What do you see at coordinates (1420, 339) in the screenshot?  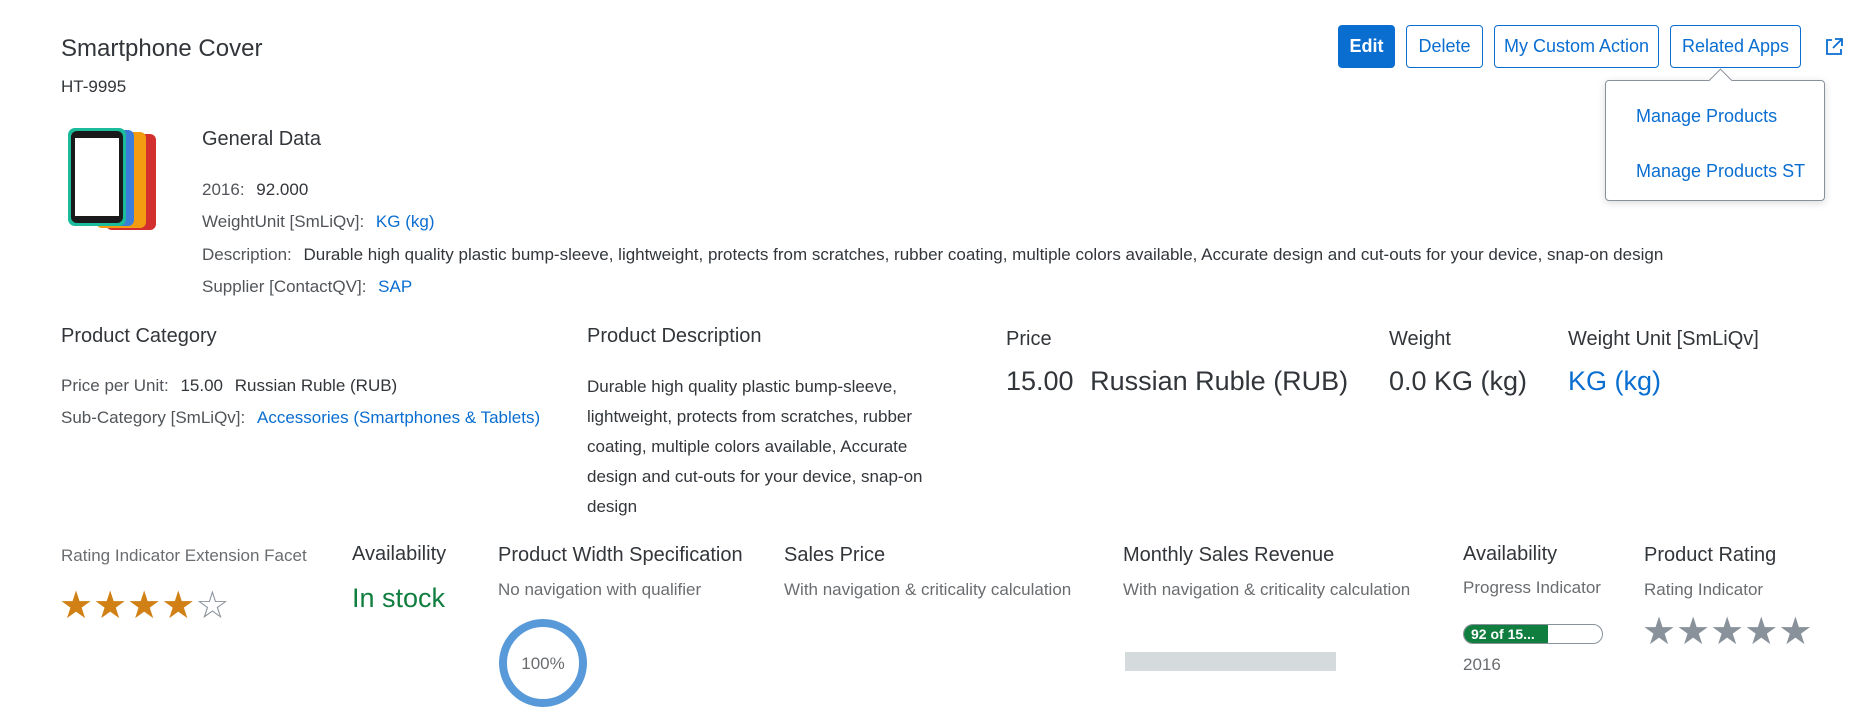 I see `weight-kpi-title: Weight` at bounding box center [1420, 339].